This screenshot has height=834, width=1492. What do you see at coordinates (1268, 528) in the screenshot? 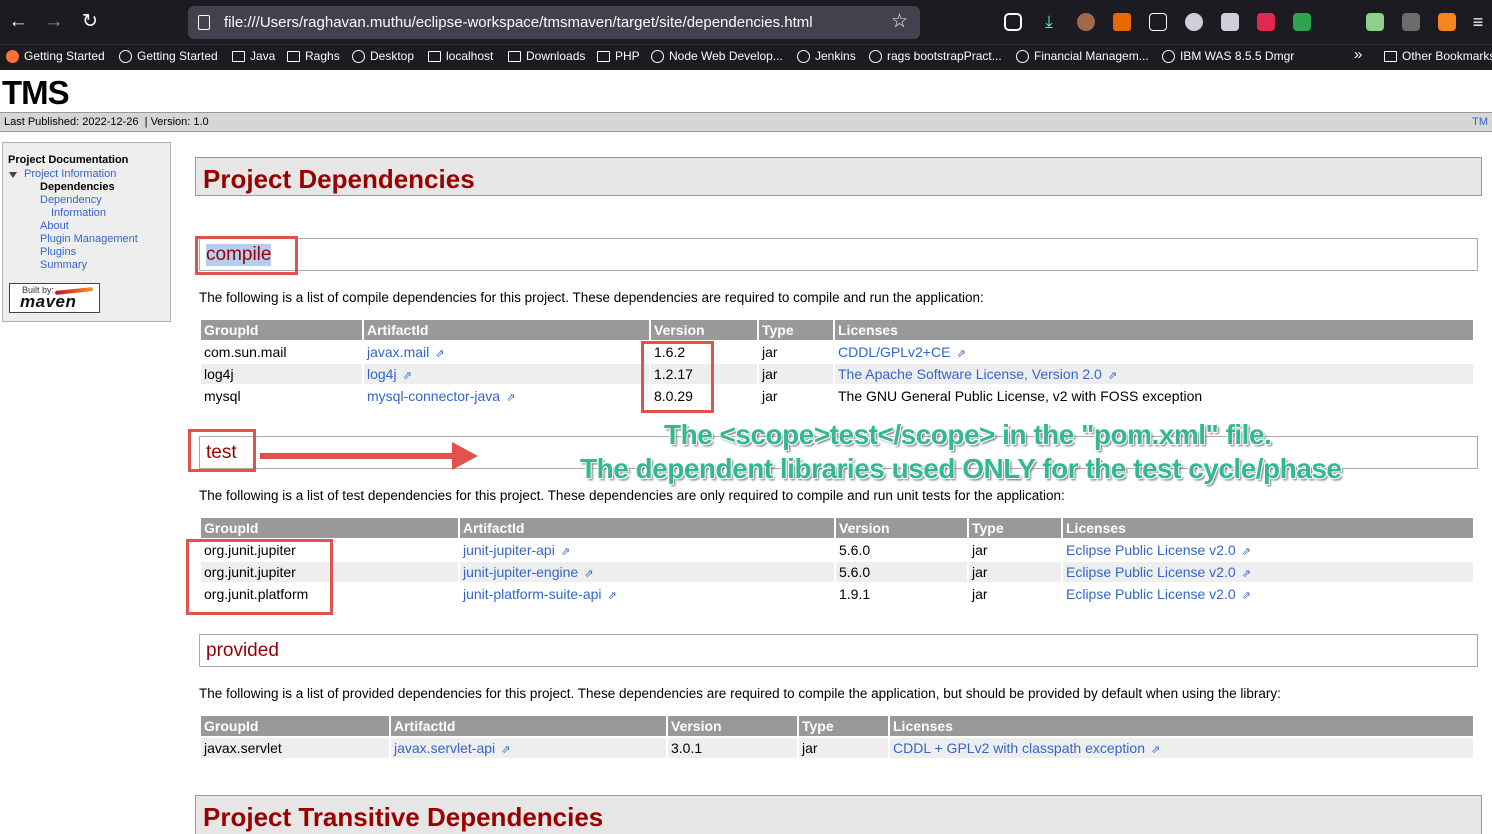
I see `col-licenses: Licenses` at bounding box center [1268, 528].